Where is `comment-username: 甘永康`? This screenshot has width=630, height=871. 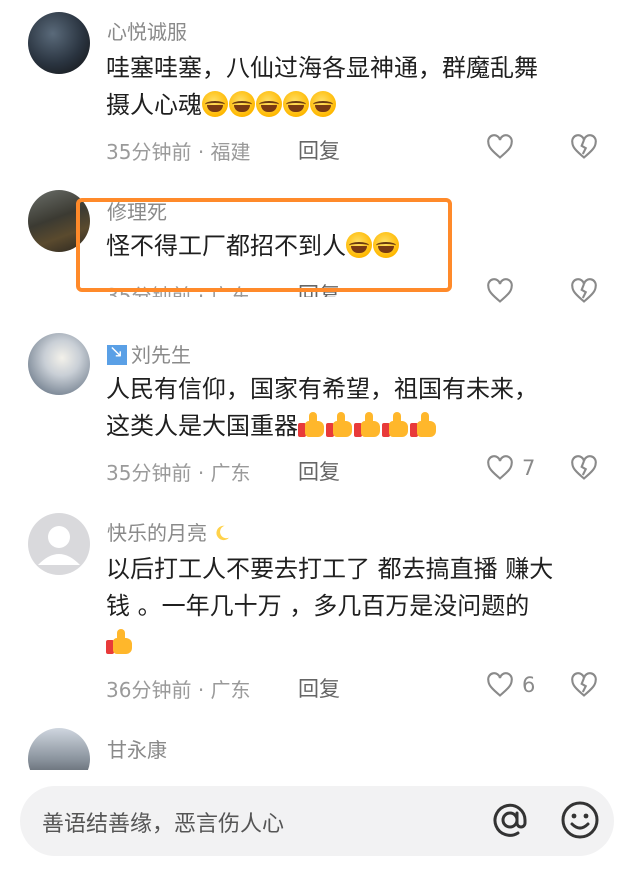
comment-username: 甘永康 is located at coordinates (137, 748).